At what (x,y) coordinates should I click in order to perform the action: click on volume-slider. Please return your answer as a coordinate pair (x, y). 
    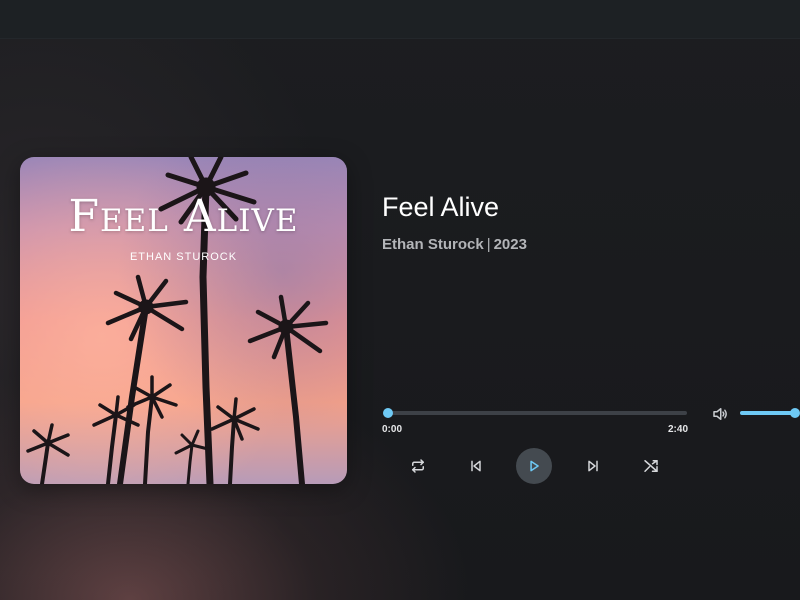
    Looking at the image, I should click on (770, 413).